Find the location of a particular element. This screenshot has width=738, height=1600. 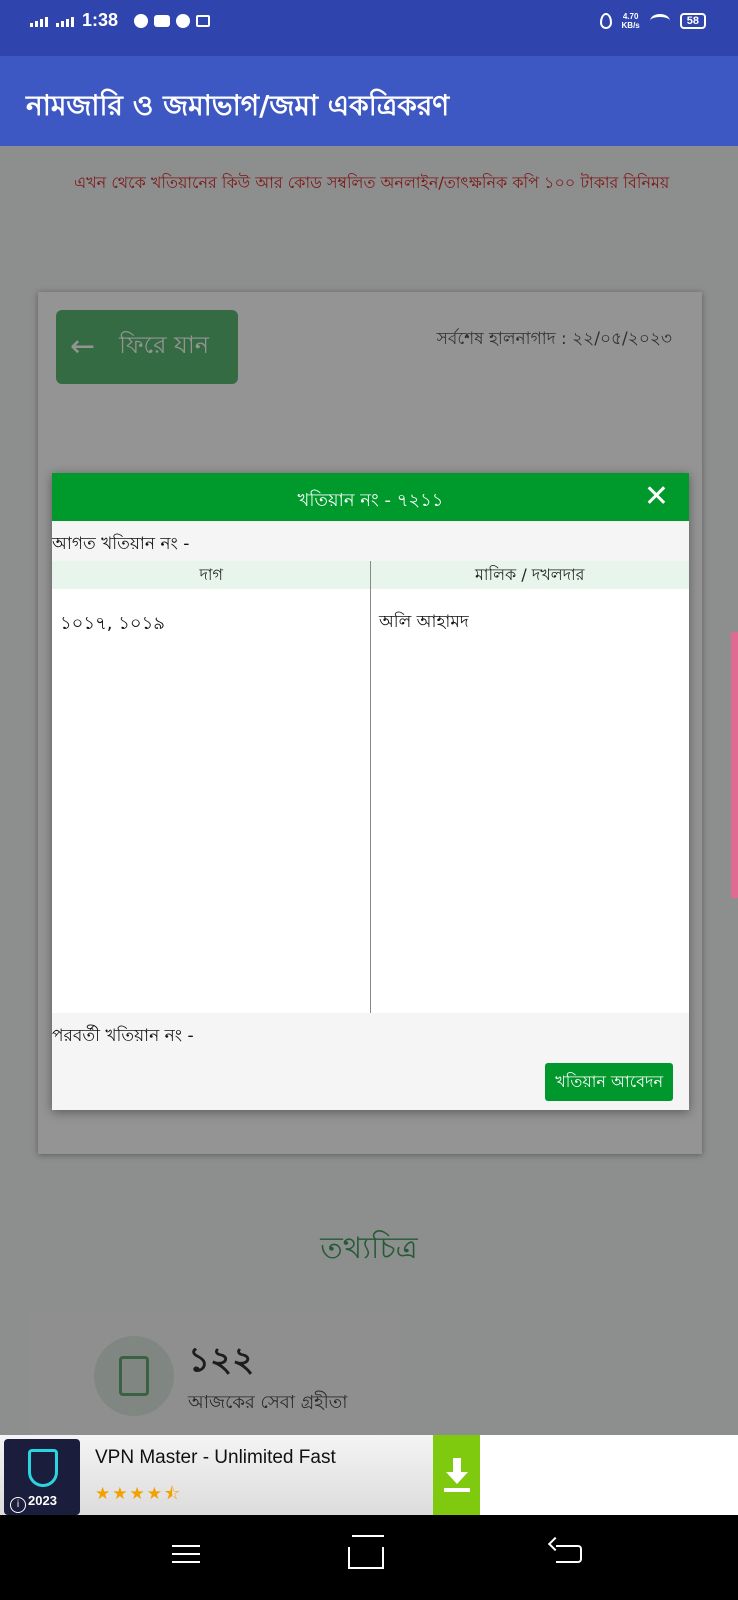

status-left: 1:38 is located at coordinates (120, 20).